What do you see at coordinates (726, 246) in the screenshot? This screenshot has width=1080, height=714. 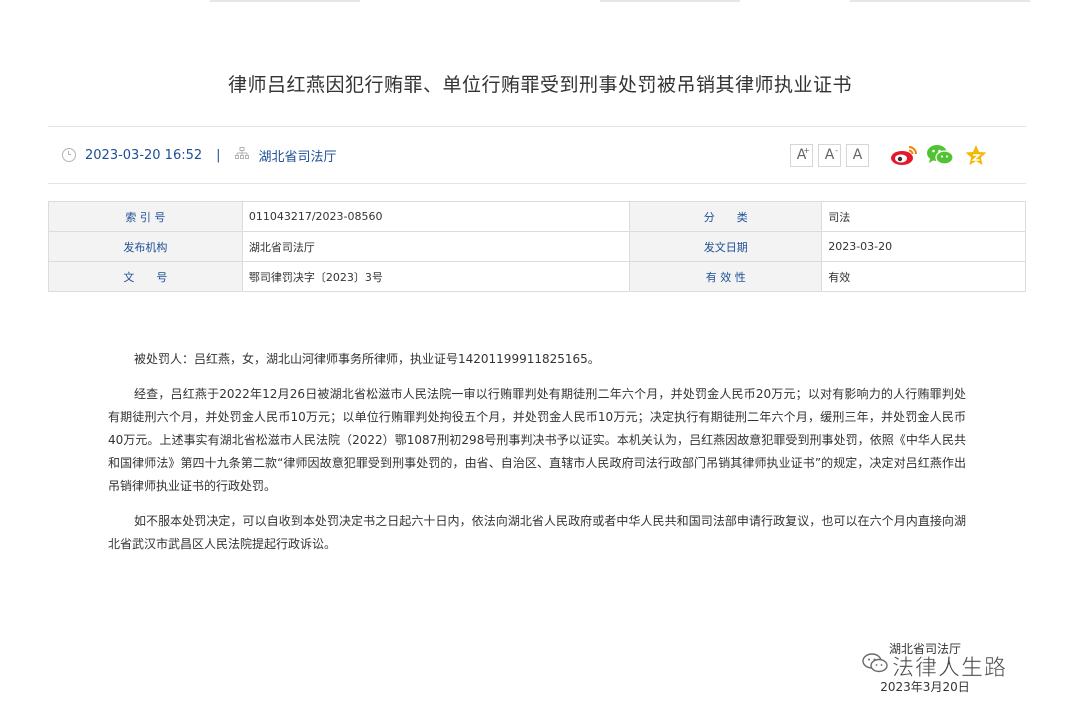 I see `issue-date-label: 发文日期` at bounding box center [726, 246].